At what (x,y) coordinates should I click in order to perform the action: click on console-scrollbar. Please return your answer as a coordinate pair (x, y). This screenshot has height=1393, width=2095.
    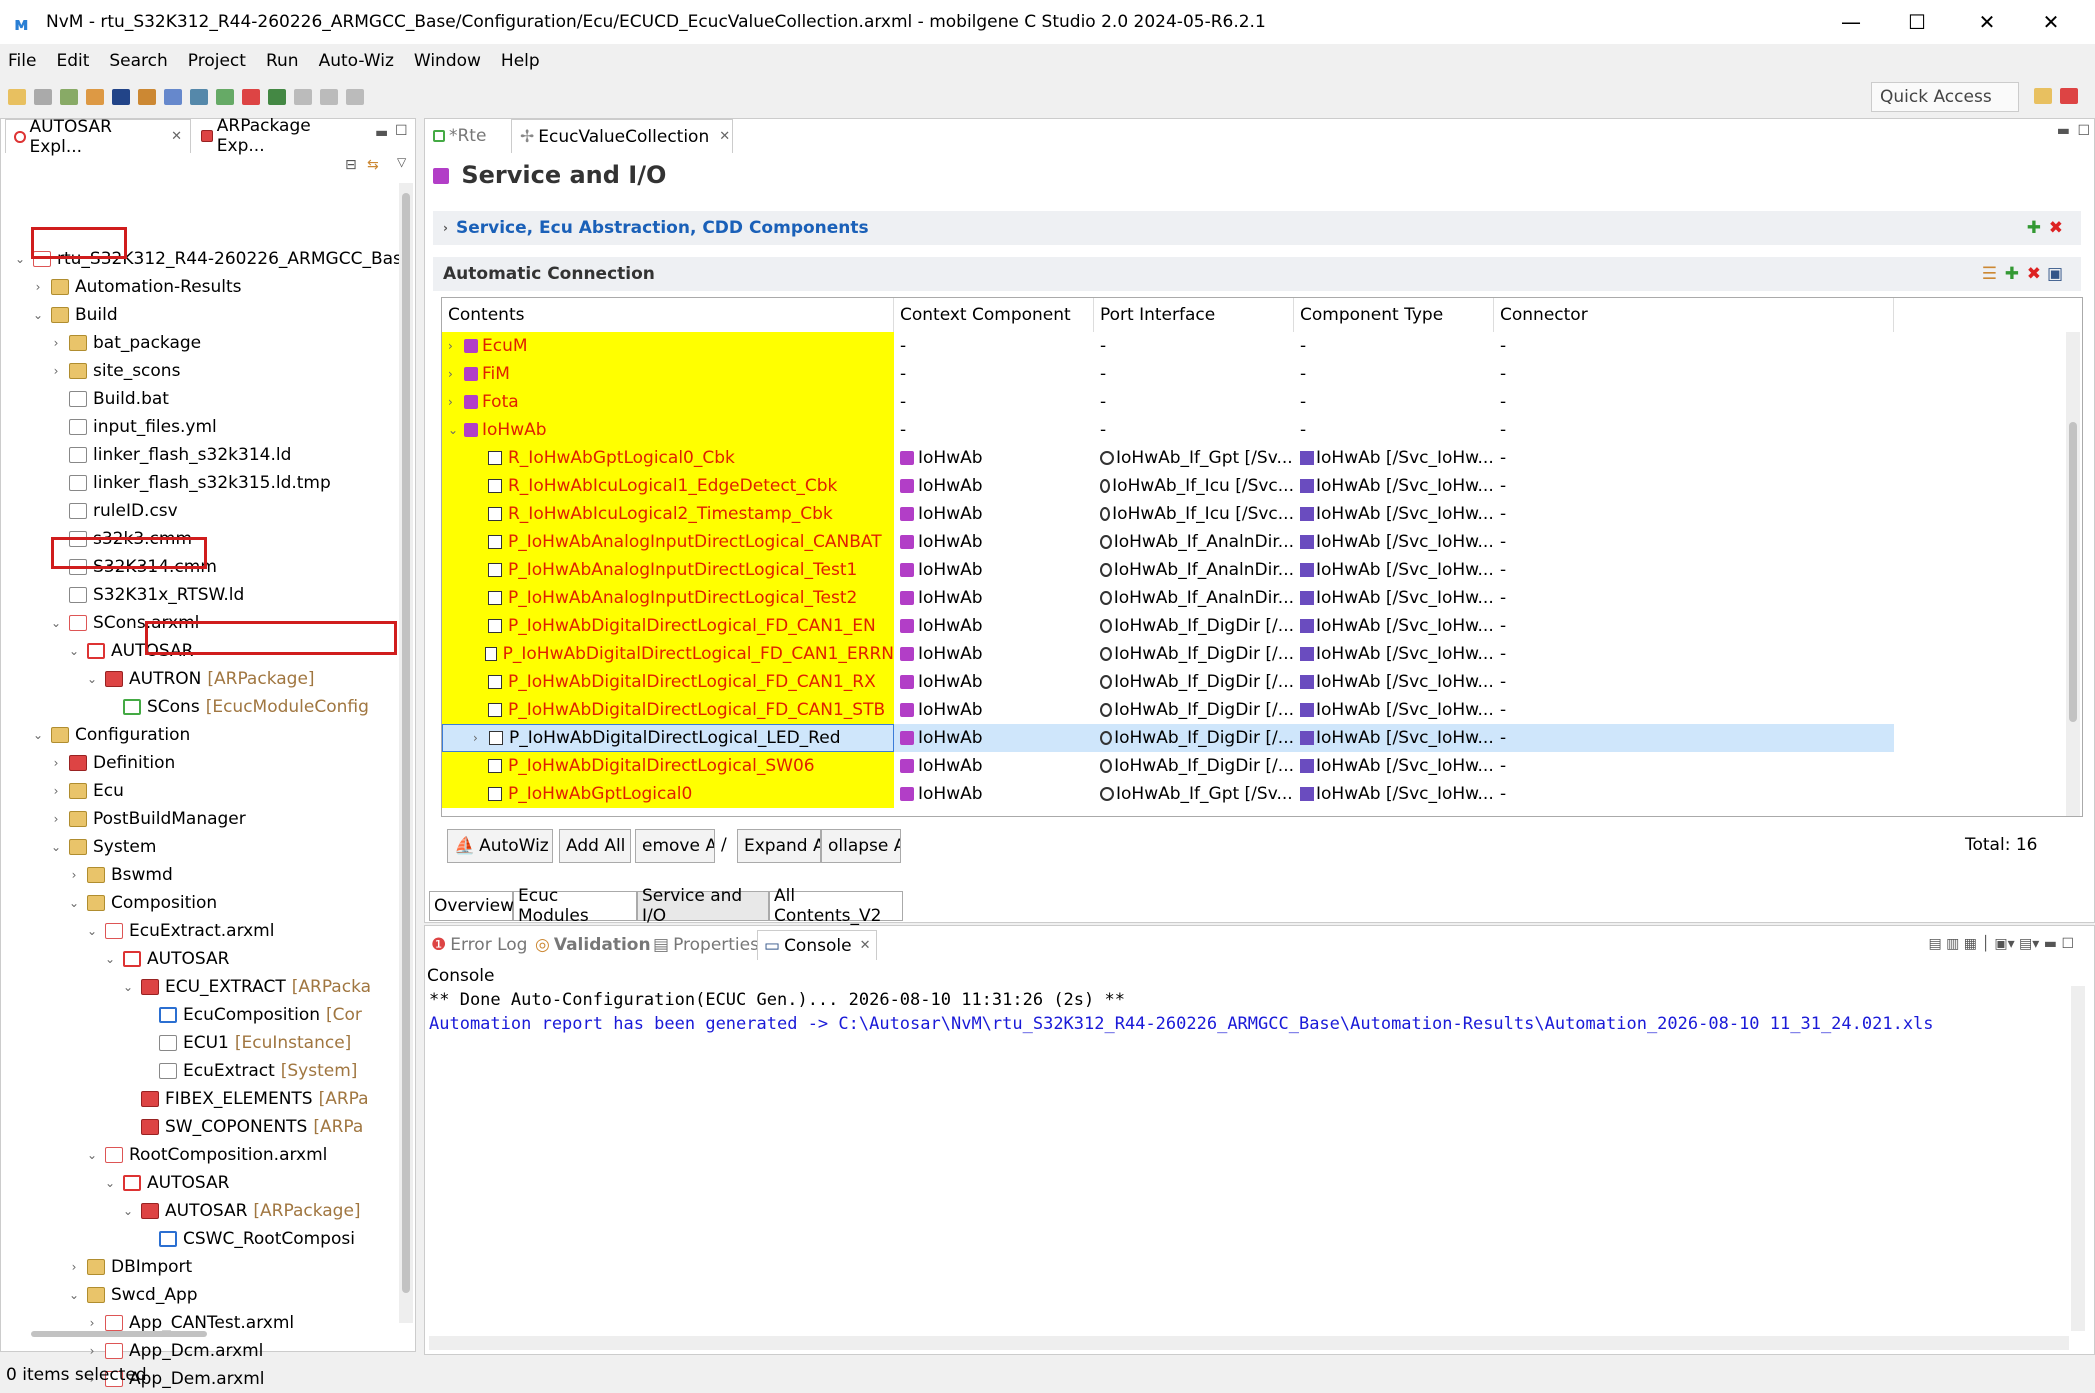
    Looking at the image, I should click on (2078, 1158).